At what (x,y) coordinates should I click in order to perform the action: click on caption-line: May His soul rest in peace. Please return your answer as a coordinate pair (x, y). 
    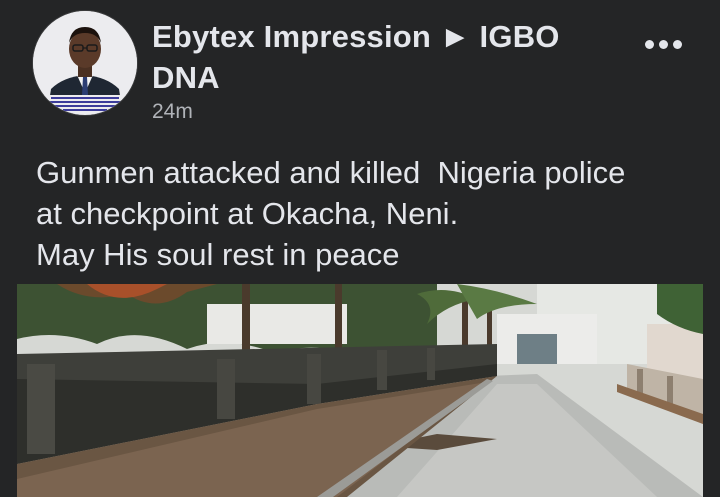
    Looking at the image, I should click on (218, 254).